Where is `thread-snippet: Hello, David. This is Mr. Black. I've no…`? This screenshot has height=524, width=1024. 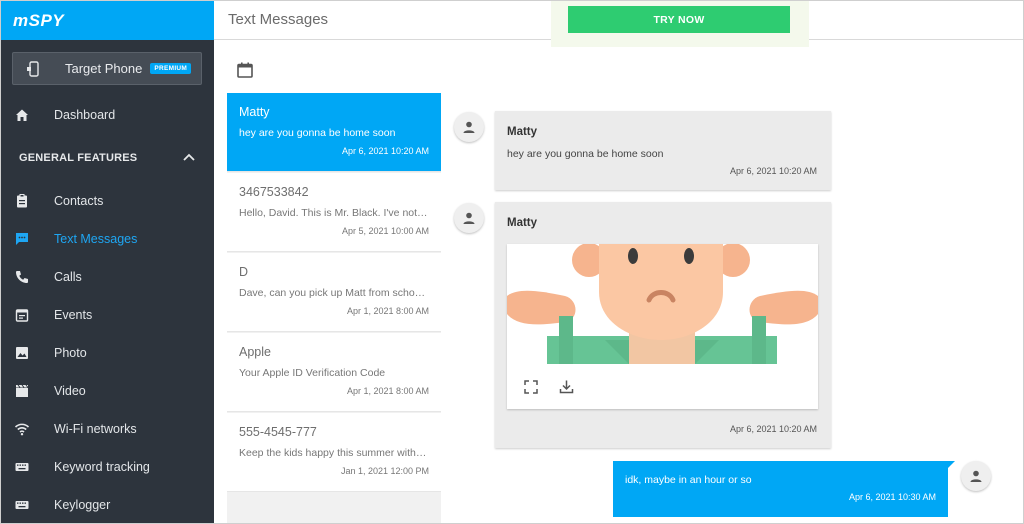
thread-snippet: Hello, David. This is Mr. Black. I've no… is located at coordinates (334, 213).